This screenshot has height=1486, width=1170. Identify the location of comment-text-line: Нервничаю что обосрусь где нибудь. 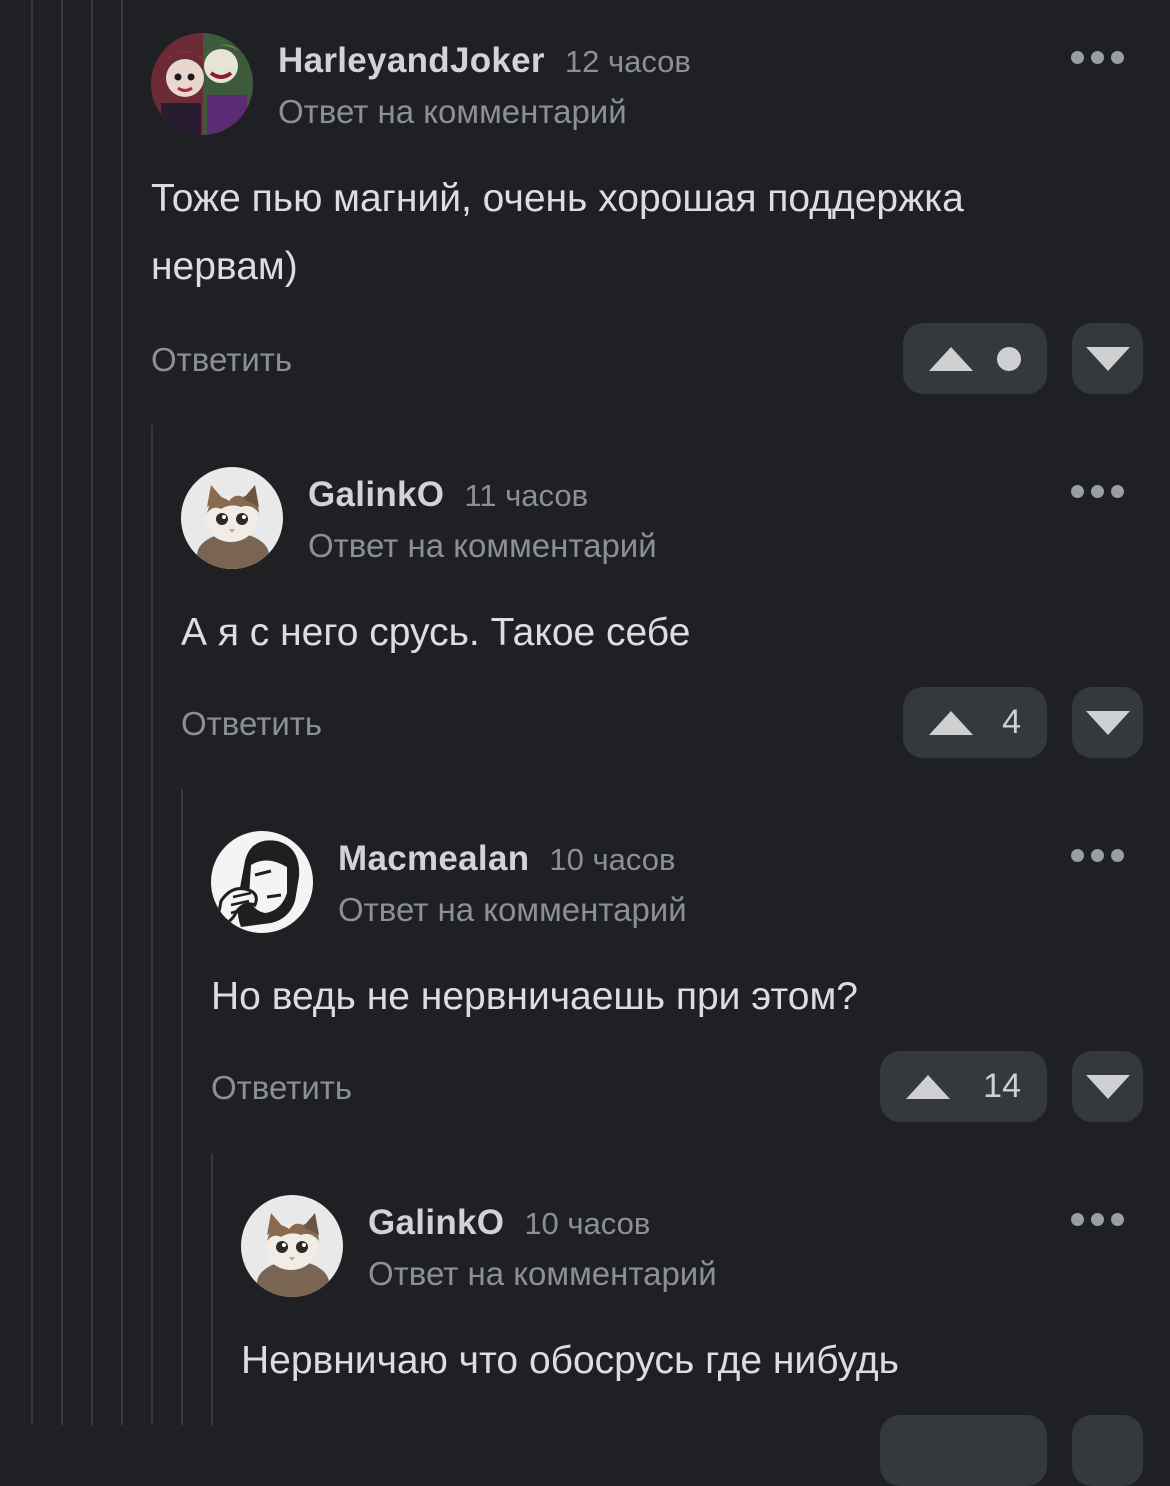
(570, 1360).